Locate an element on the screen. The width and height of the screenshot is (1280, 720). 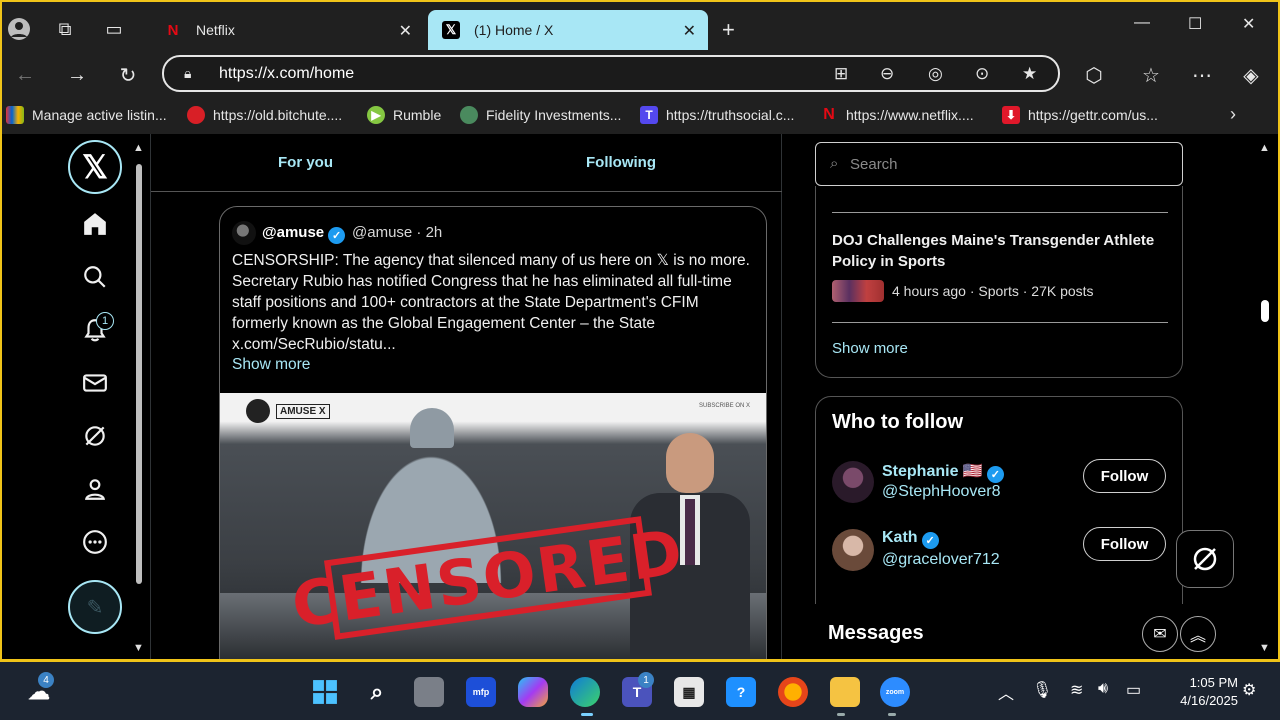
back-button: ← is located at coordinates (25, 75).